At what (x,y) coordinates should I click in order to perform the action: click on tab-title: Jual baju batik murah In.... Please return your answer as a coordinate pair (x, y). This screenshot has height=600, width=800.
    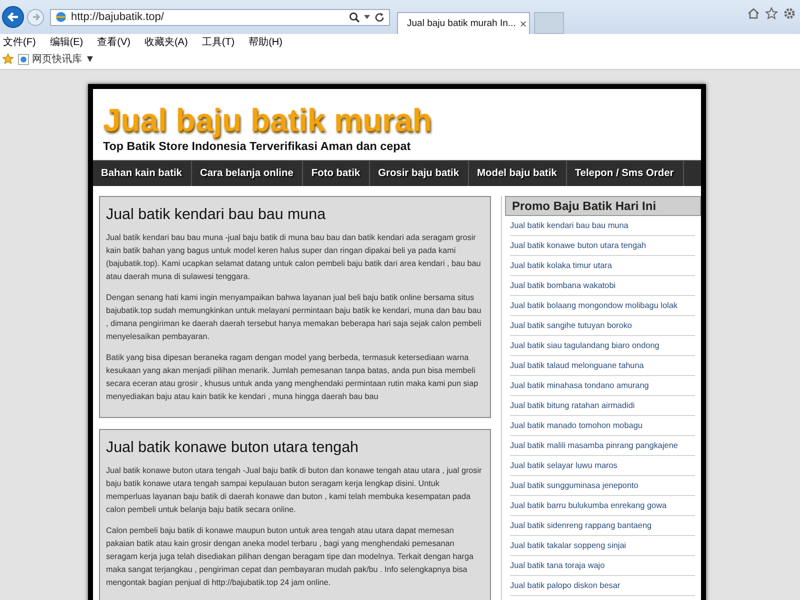
    Looking at the image, I should click on (461, 23).